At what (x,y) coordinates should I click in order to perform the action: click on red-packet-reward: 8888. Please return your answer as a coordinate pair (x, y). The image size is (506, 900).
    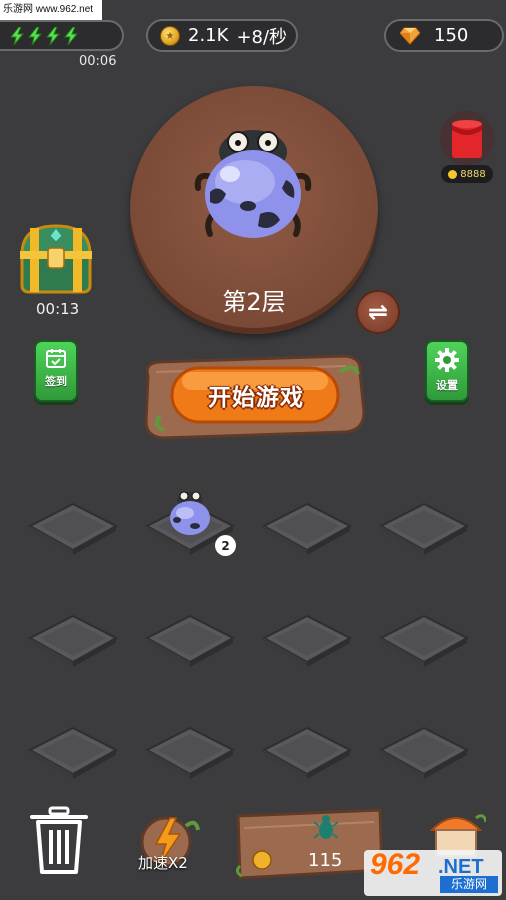
    Looking at the image, I should click on (467, 174).